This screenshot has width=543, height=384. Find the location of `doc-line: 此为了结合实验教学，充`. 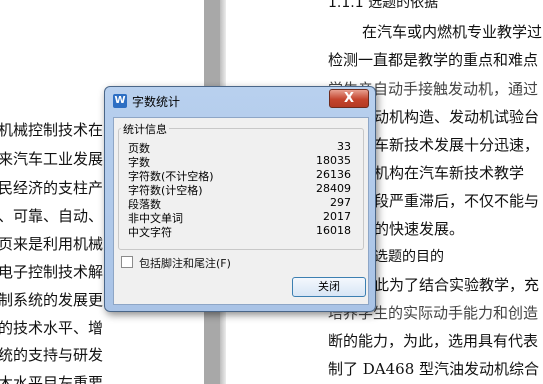

doc-line: 此为了结合实验教学，充 is located at coordinates (457, 285).